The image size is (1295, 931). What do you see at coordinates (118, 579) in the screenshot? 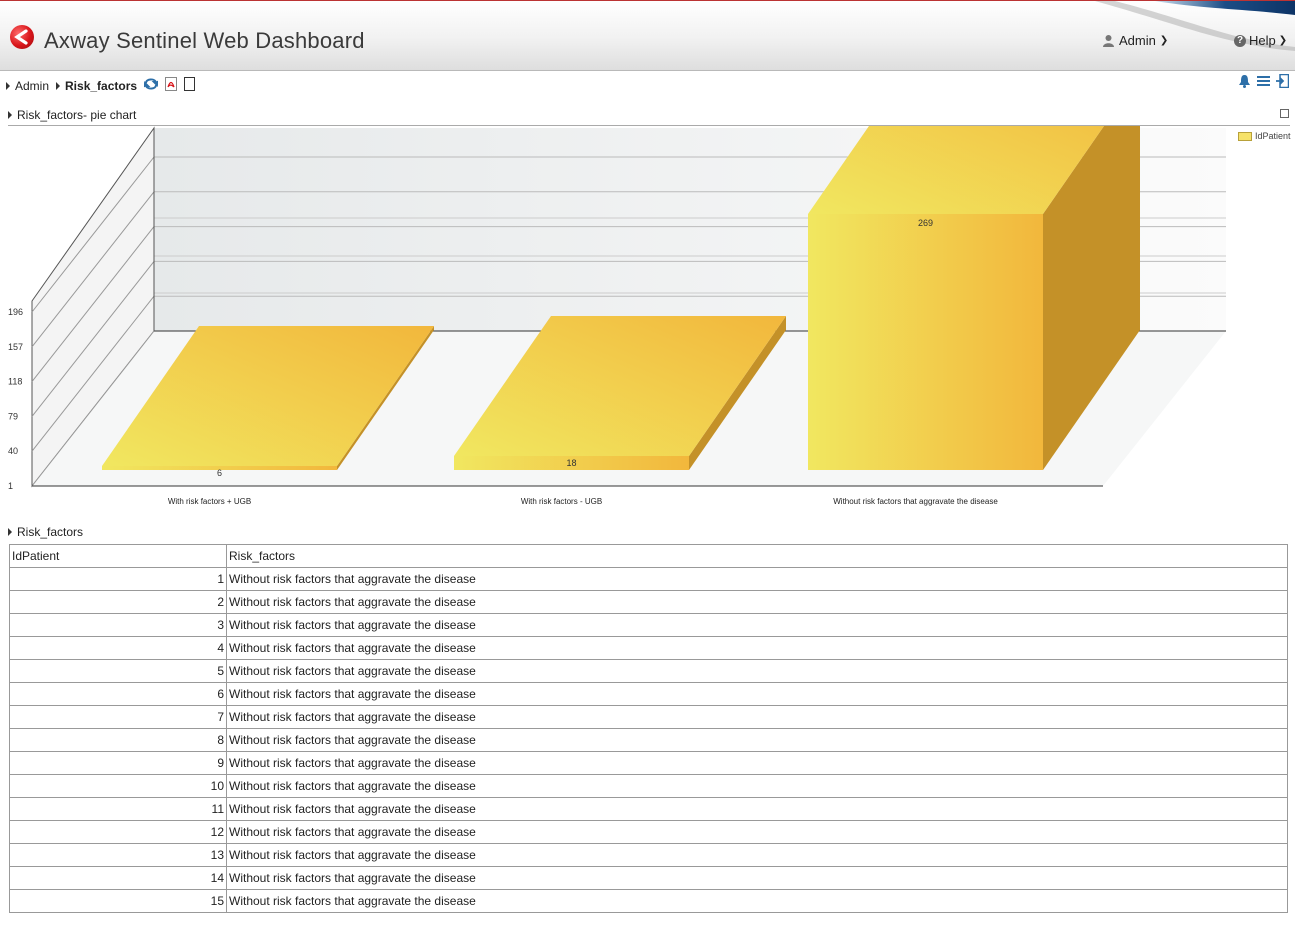
I see `cell-idpatient: 1` at bounding box center [118, 579].